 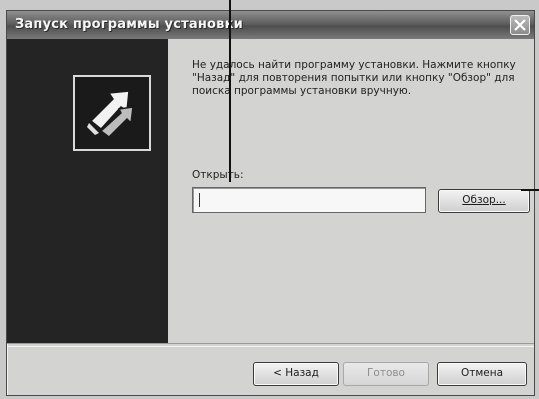 I want to click on footer-separator, so click(x=270, y=345).